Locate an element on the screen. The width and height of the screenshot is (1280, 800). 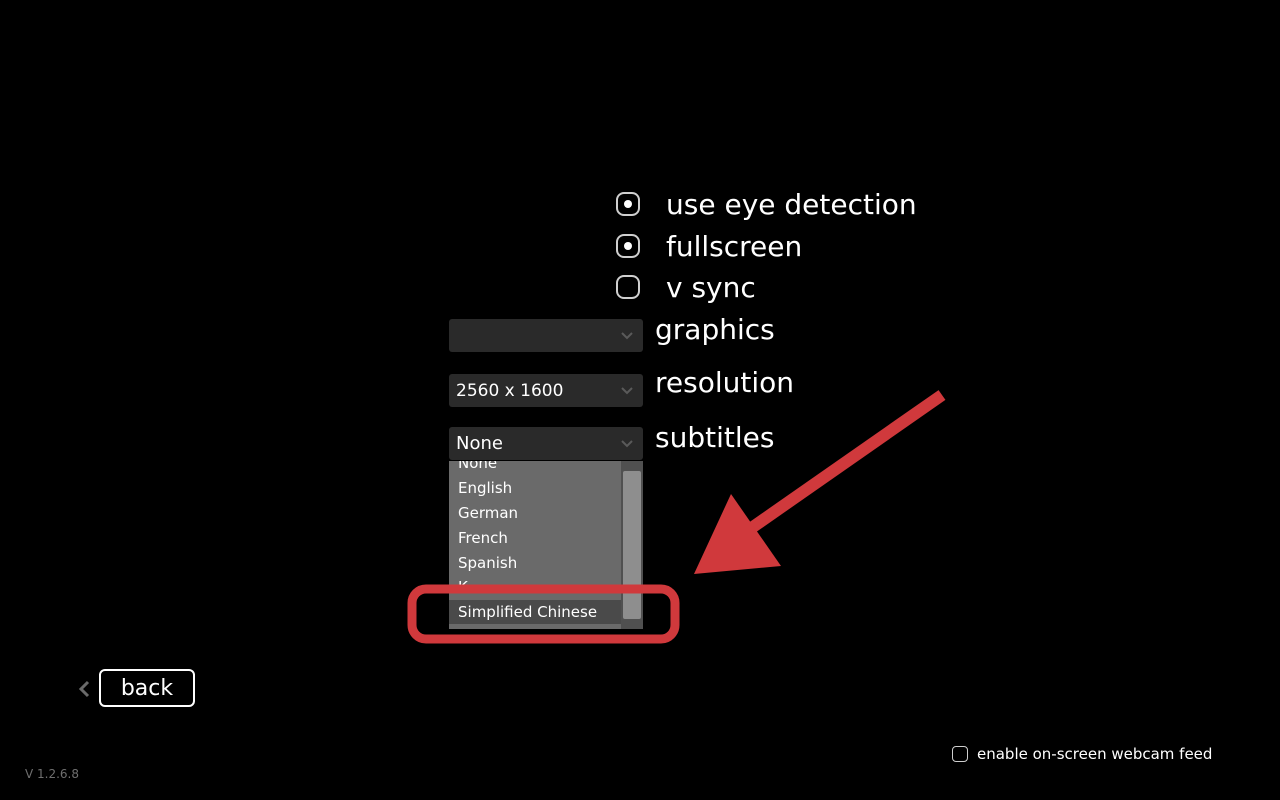
version-label: V 1.2.6.8 is located at coordinates (52, 774).